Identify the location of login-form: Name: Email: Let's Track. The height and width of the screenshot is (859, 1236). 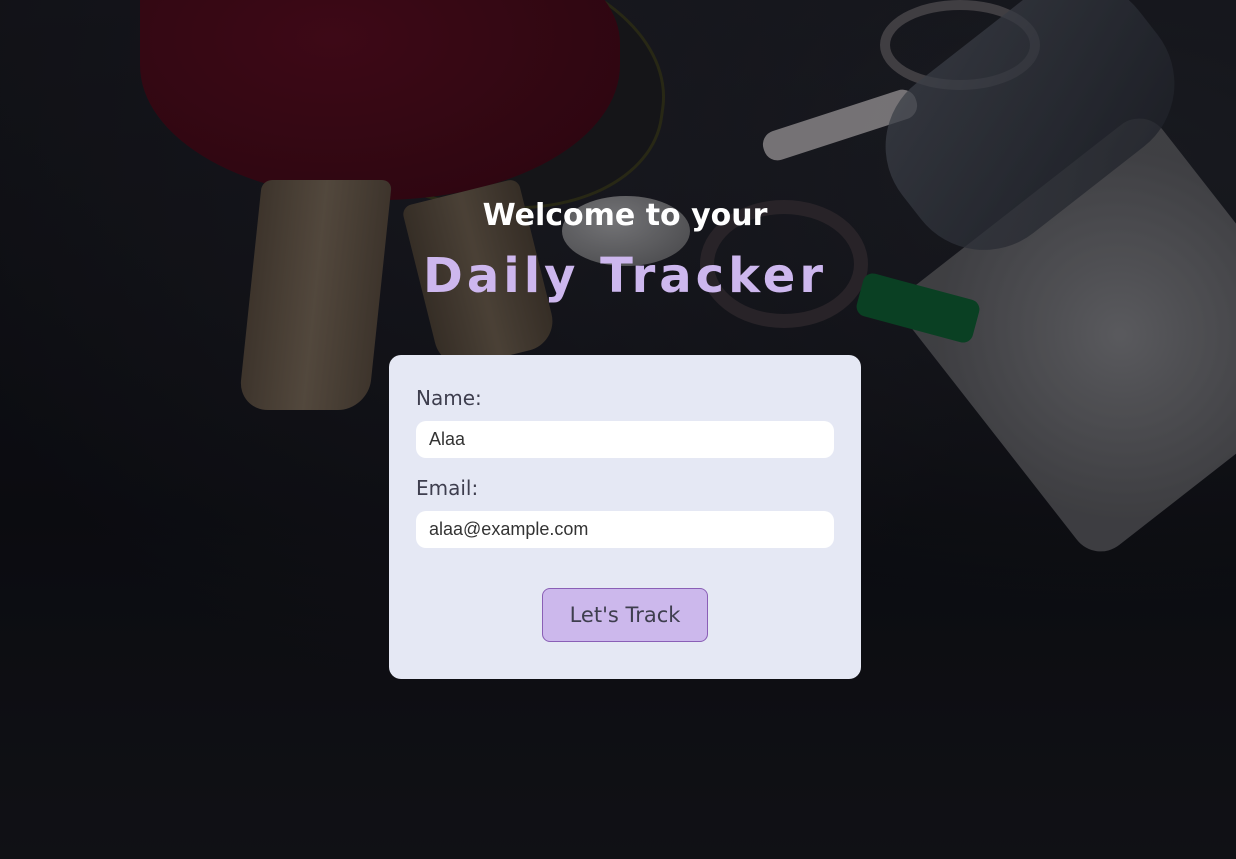
(625, 517).